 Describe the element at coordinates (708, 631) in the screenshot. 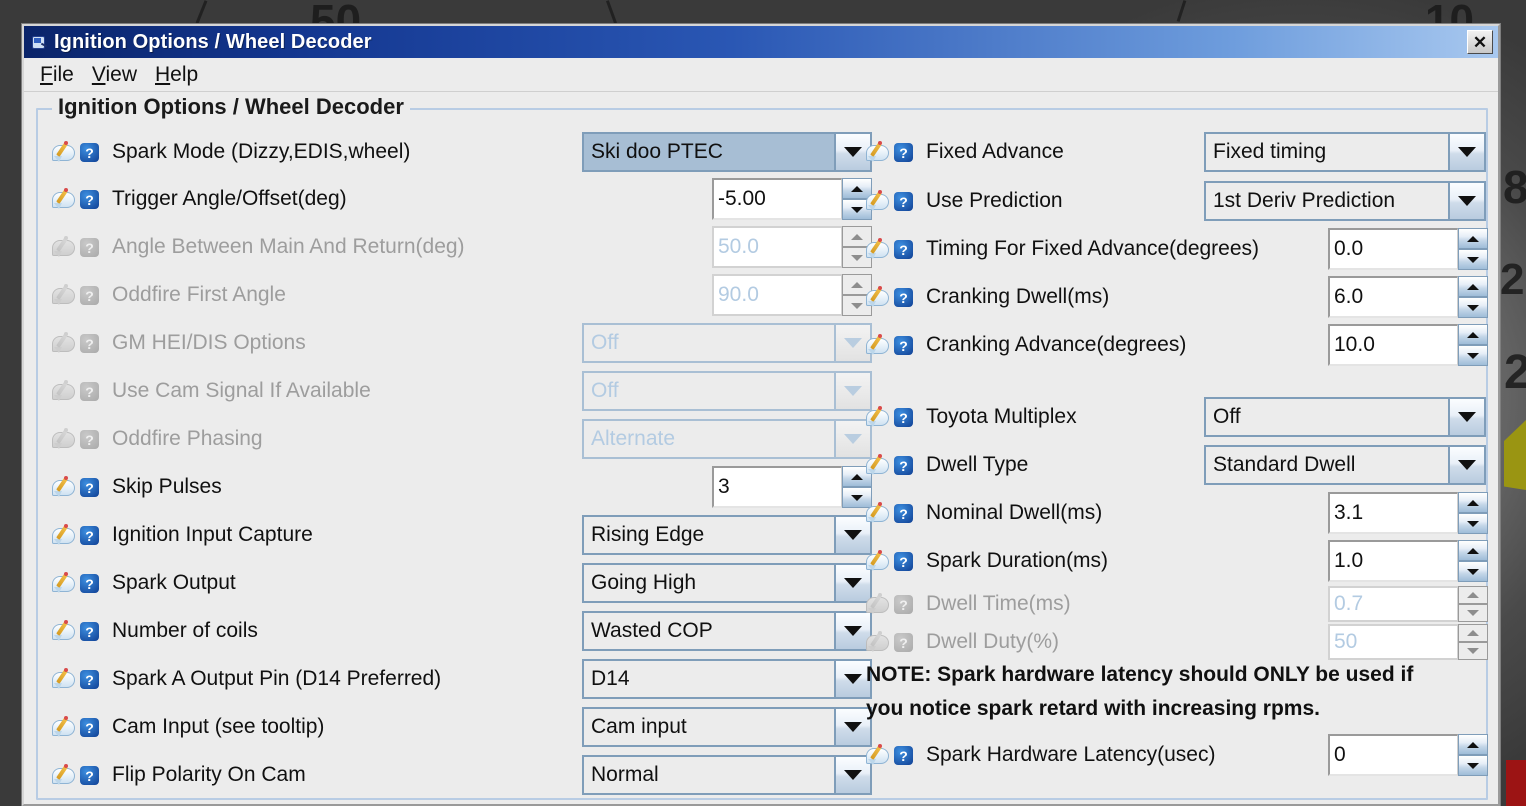

I see `combo-value: Wasted COP` at that location.